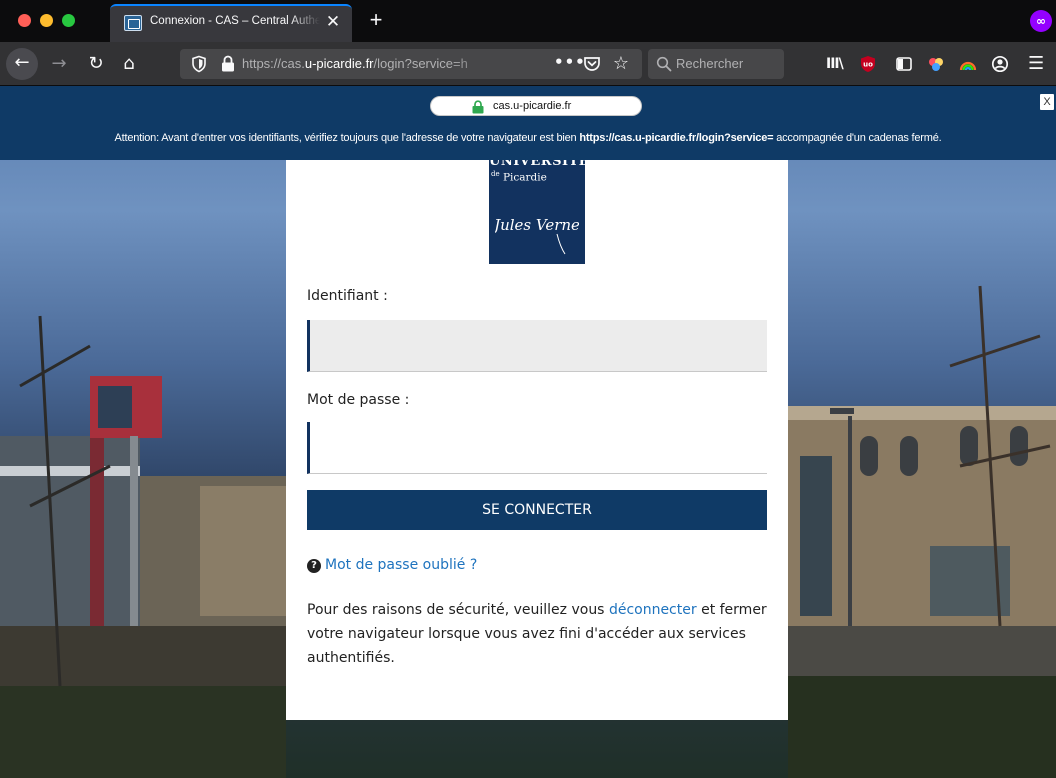 The height and width of the screenshot is (778, 1056). I want to click on private-mask-icon: ∞, so click(1041, 21).